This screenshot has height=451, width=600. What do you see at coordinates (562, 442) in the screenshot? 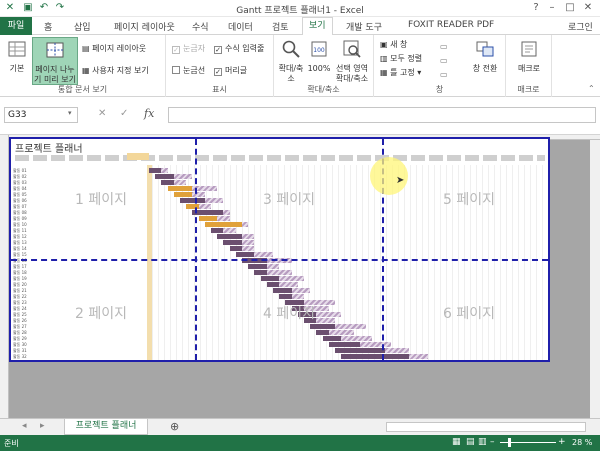
I see `zoom-in-icon: +` at bounding box center [562, 442].